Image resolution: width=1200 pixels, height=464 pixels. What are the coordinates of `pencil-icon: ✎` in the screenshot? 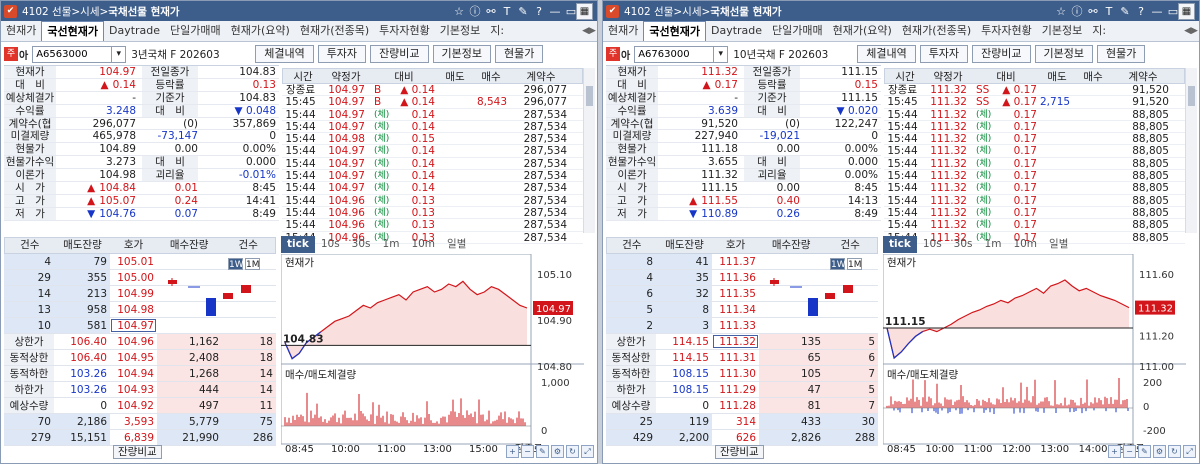 It's located at (1144, 451).